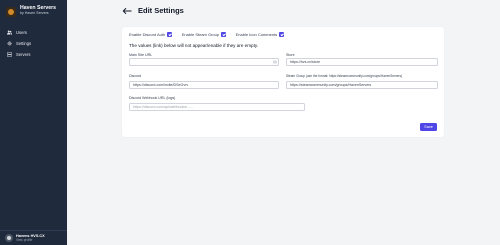  What do you see at coordinates (217, 107) in the screenshot?
I see `webhook-input` at bounding box center [217, 107].